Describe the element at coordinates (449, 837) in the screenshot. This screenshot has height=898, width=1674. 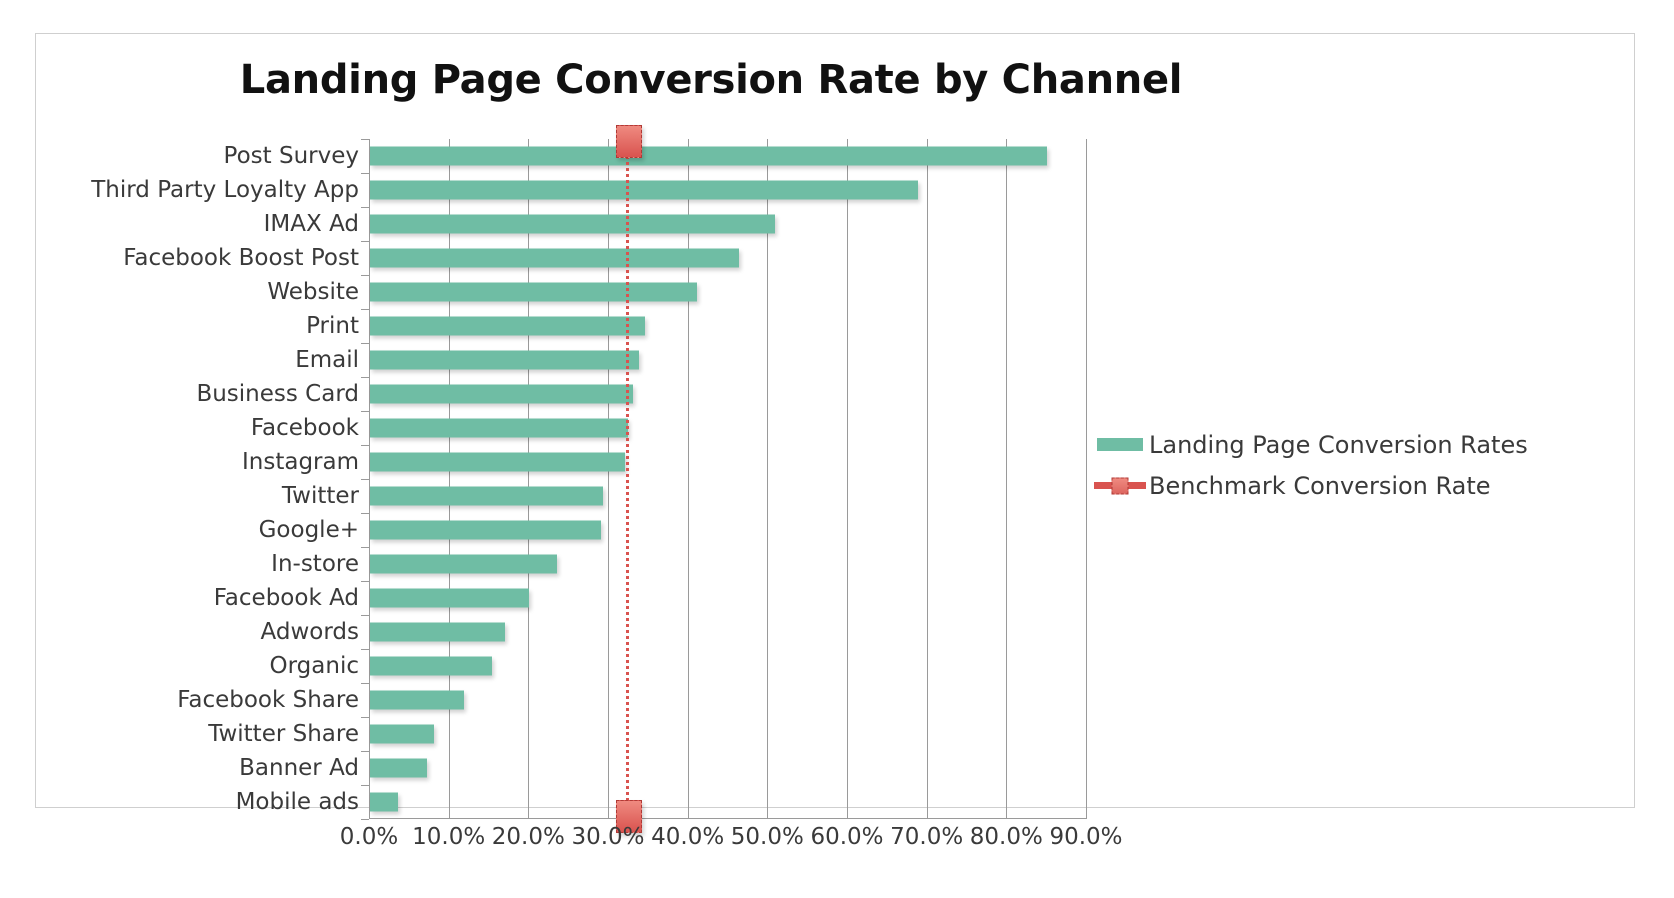
I see `x-axis-tick-label: 10.0%` at that location.